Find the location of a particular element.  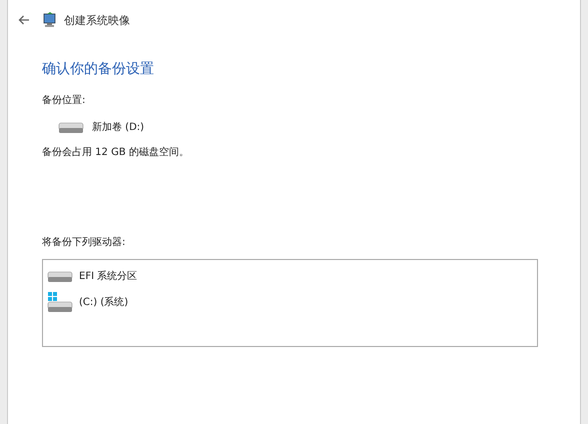

drive-icon is located at coordinates (60, 302).